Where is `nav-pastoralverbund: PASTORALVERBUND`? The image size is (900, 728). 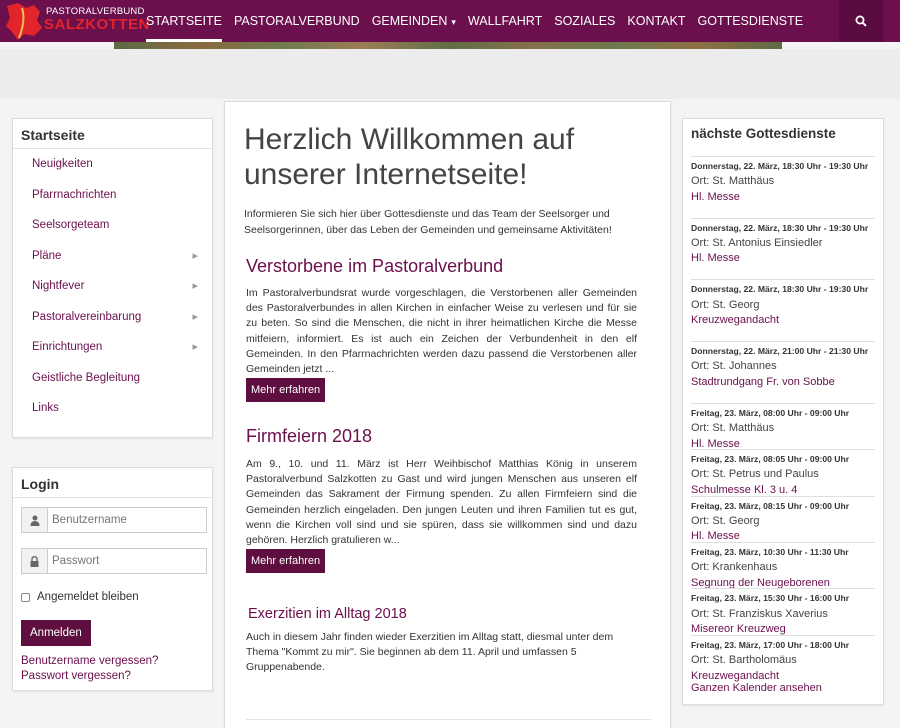
nav-pastoralverbund: PASTORALVERBUND is located at coordinates (297, 21).